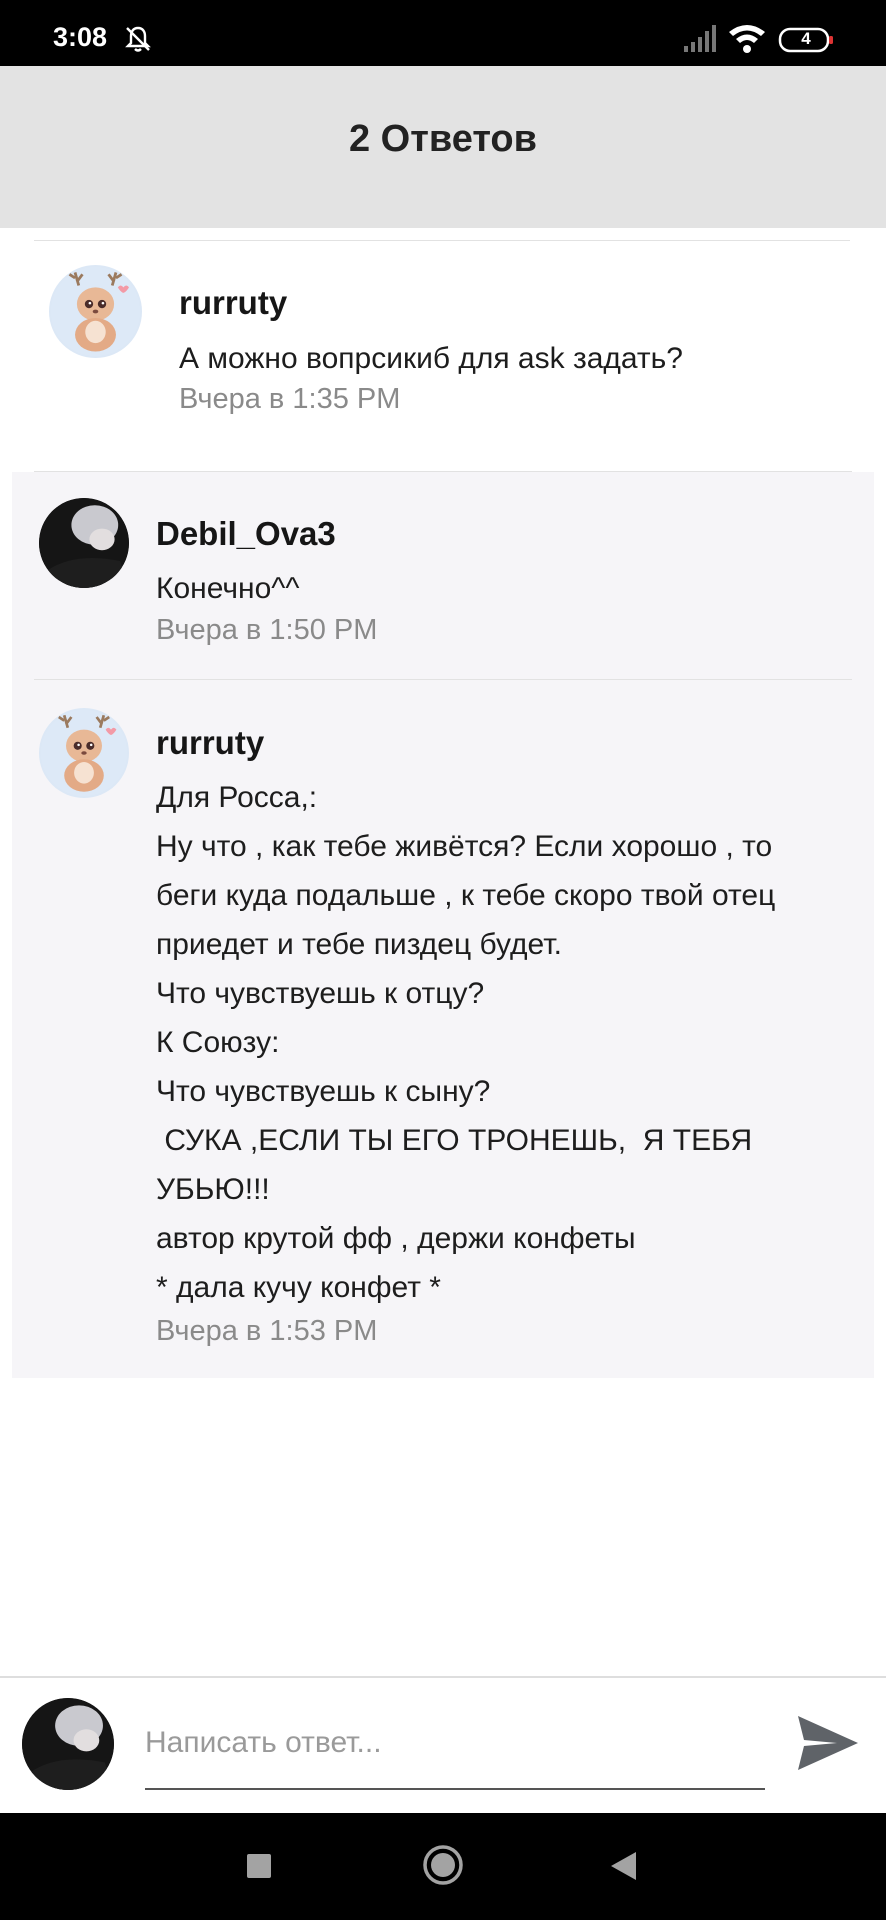 The height and width of the screenshot is (1920, 886). What do you see at coordinates (213, 1189) in the screenshot?
I see `reply-line: УБЬЮ!!!` at bounding box center [213, 1189].